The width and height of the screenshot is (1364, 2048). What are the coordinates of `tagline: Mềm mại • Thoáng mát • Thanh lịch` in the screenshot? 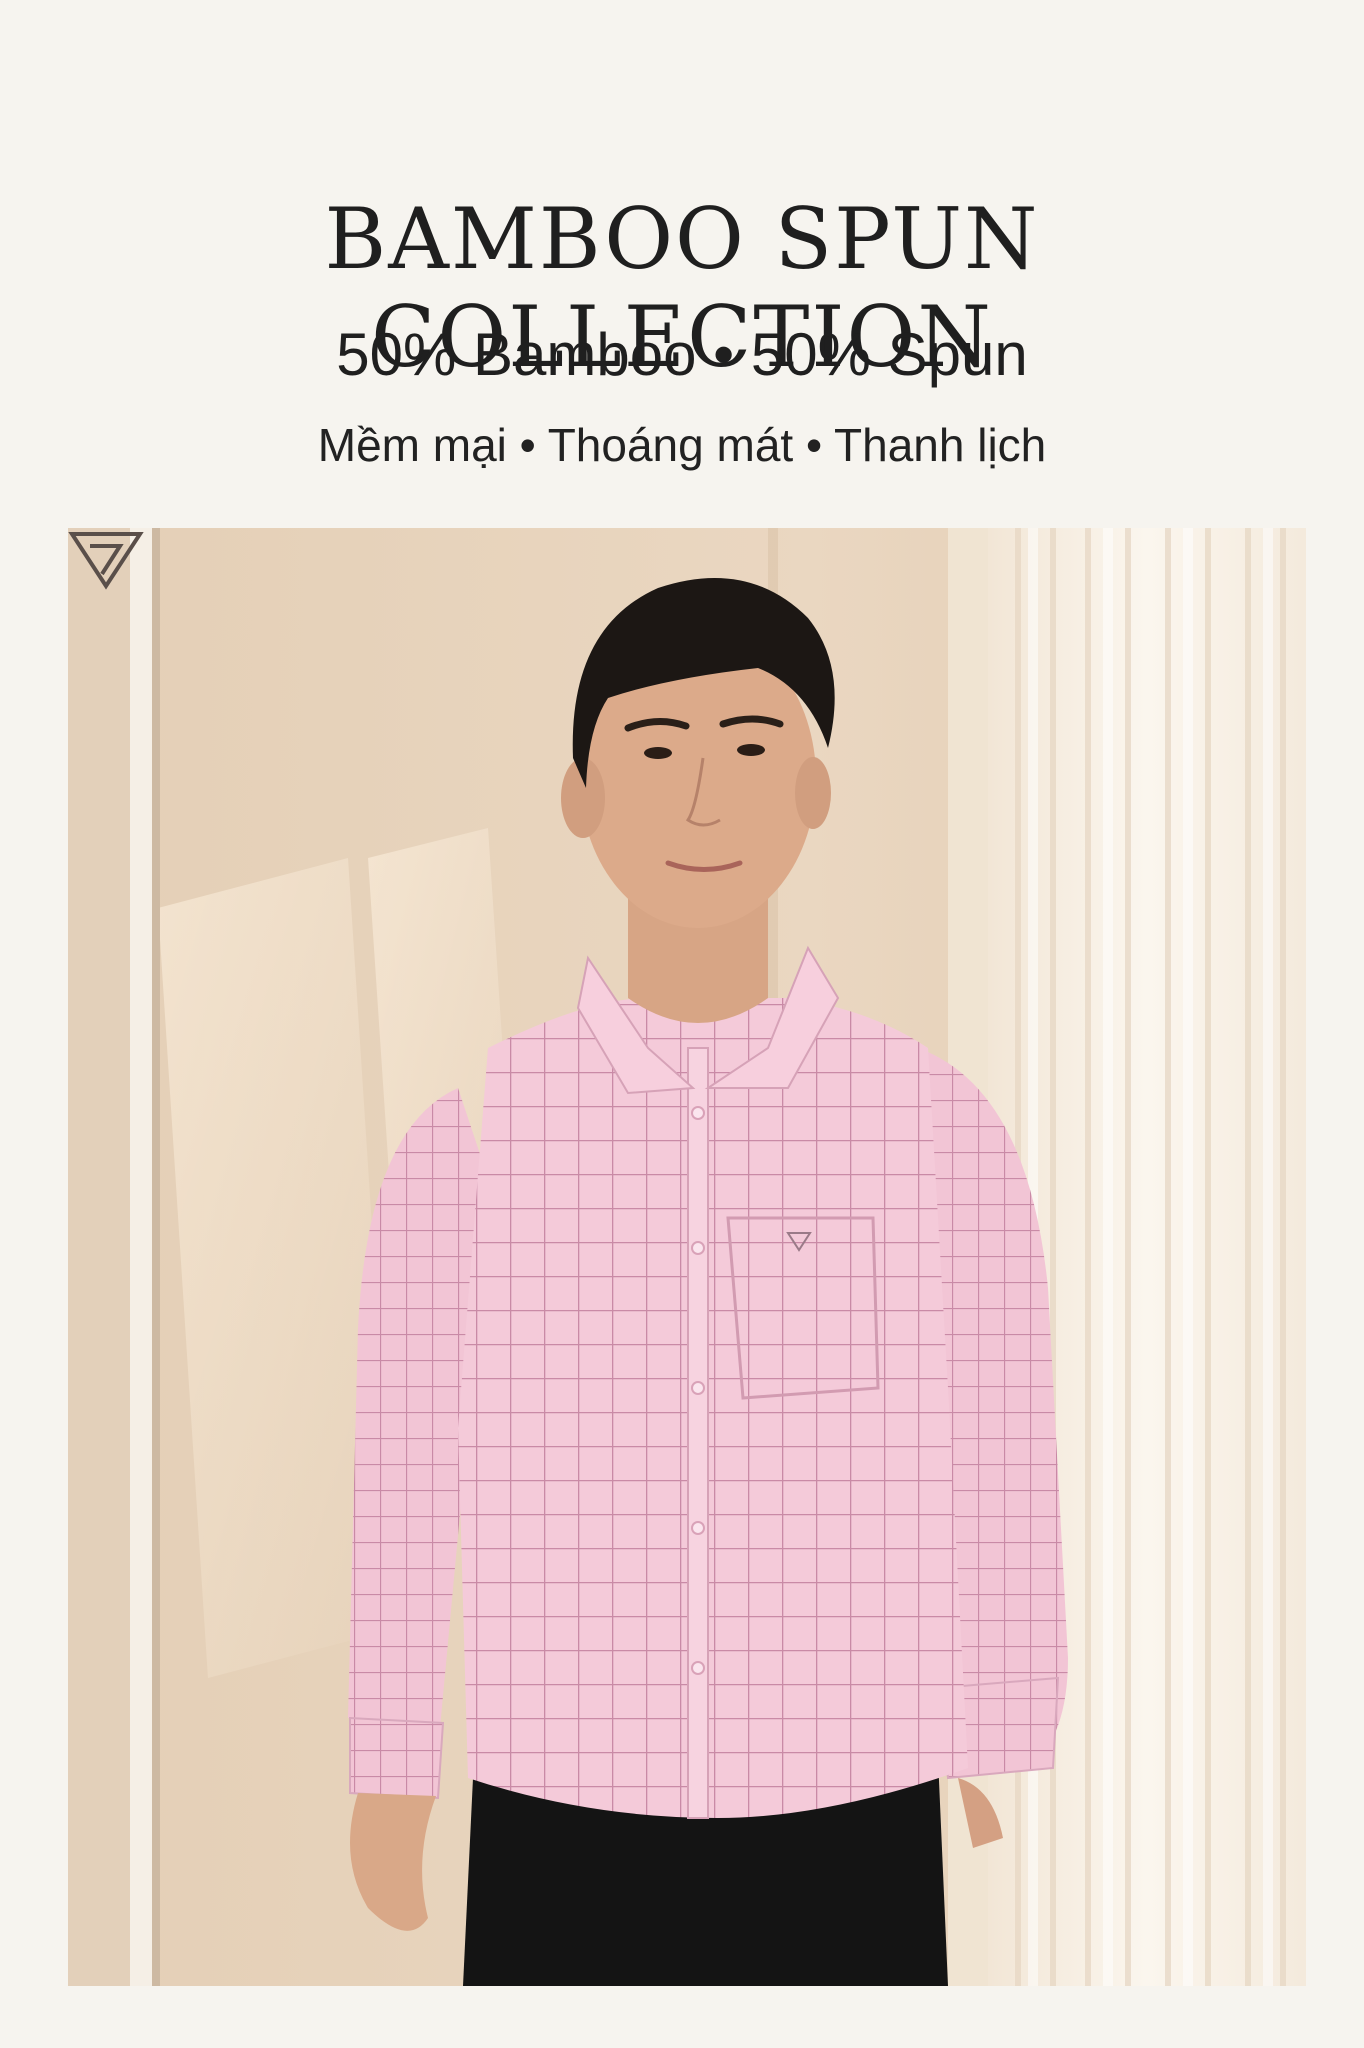 It's located at (682, 445).